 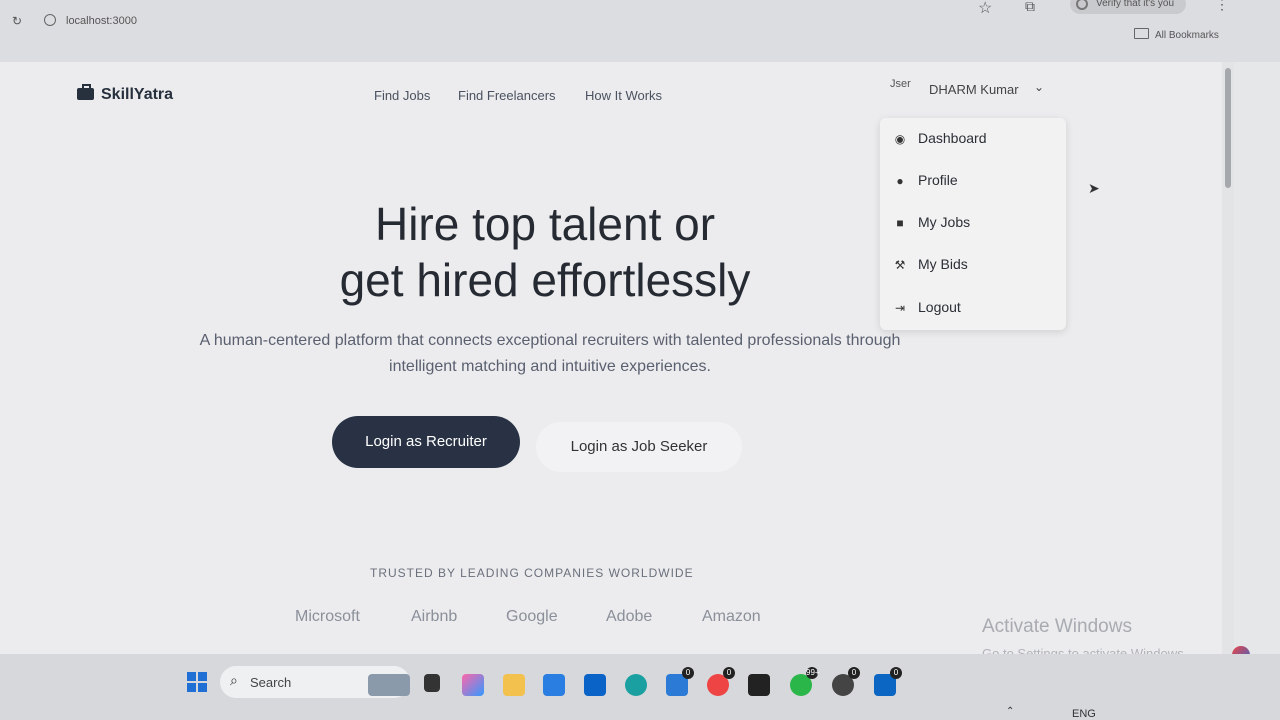 What do you see at coordinates (545, 224) in the screenshot?
I see `hero-title-line-1: Hire top talent or` at bounding box center [545, 224].